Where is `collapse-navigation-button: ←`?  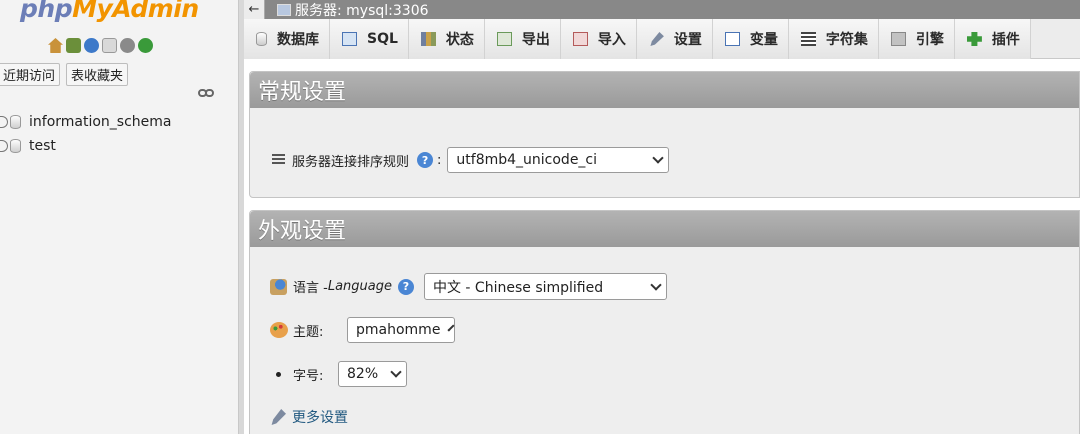 collapse-navigation-button: ← is located at coordinates (254, 9).